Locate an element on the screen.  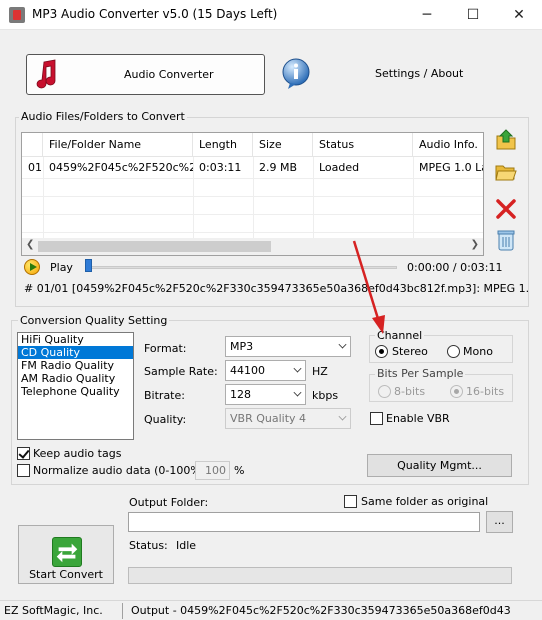
sample-rate-value: 44100 is located at coordinates (247, 370).